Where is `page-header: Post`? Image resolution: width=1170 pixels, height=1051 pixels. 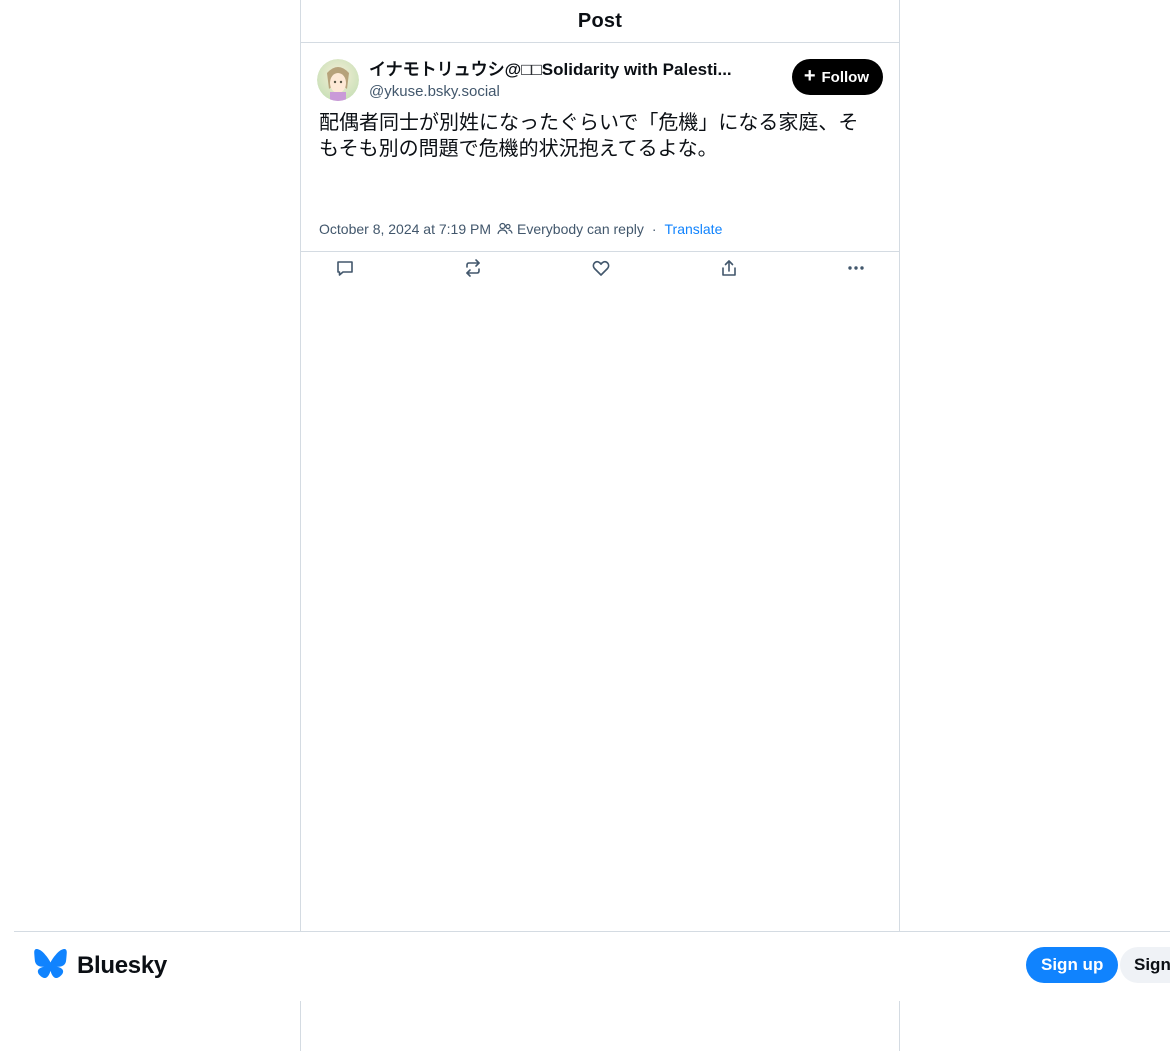 page-header: Post is located at coordinates (600, 21).